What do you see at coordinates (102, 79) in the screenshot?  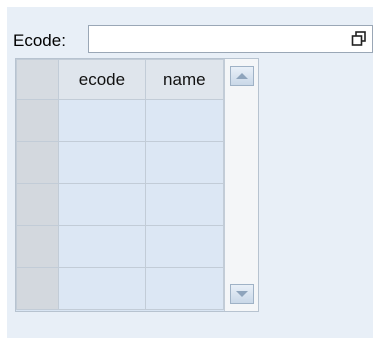 I see `column-header-ecode: ecode` at bounding box center [102, 79].